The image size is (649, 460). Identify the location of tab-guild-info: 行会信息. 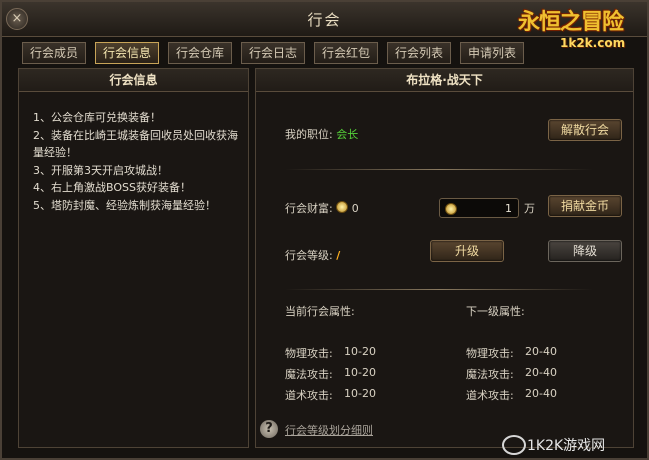
(127, 53).